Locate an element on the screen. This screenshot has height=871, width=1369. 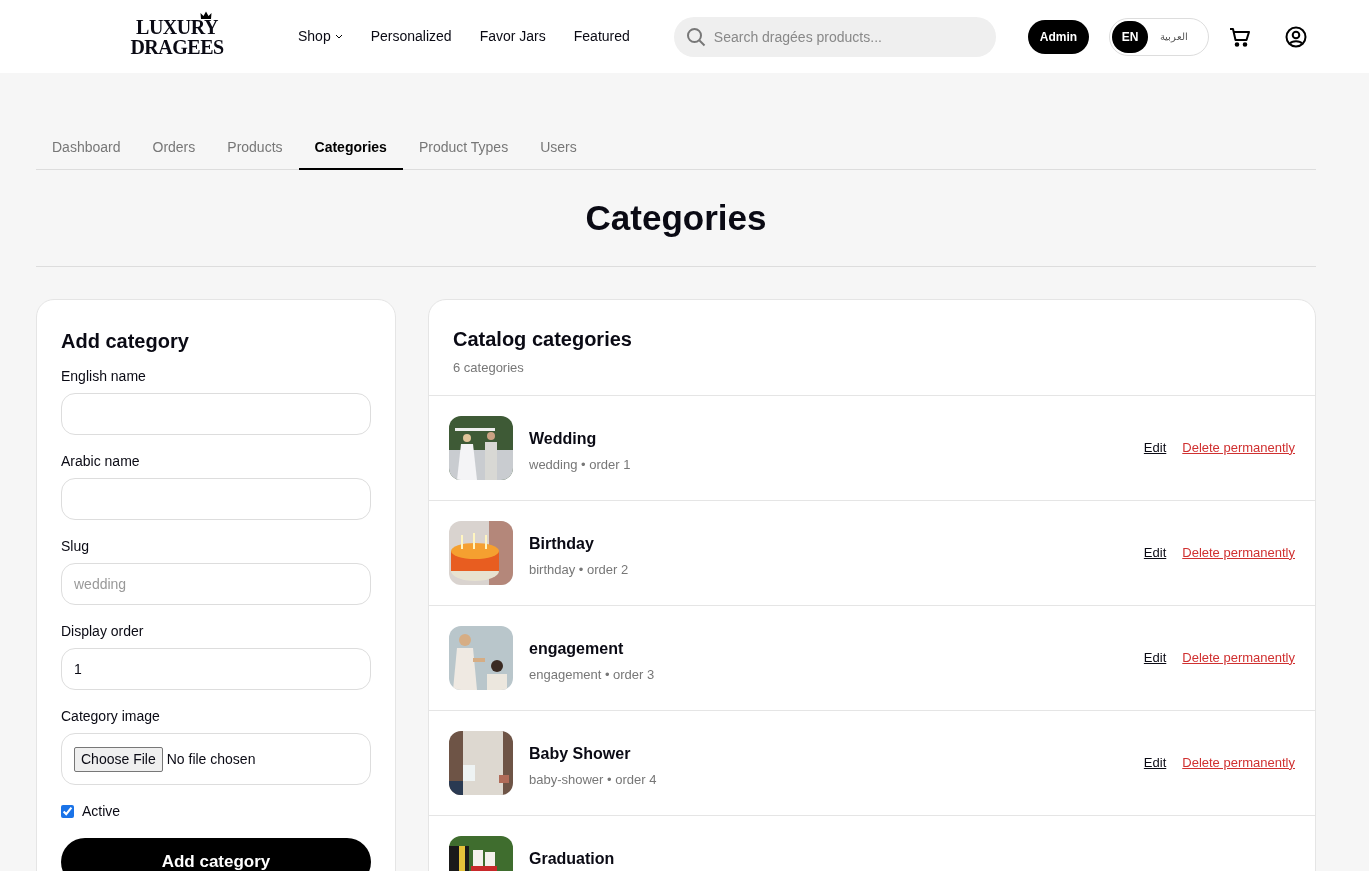
input-field: 1 is located at coordinates (216, 669).